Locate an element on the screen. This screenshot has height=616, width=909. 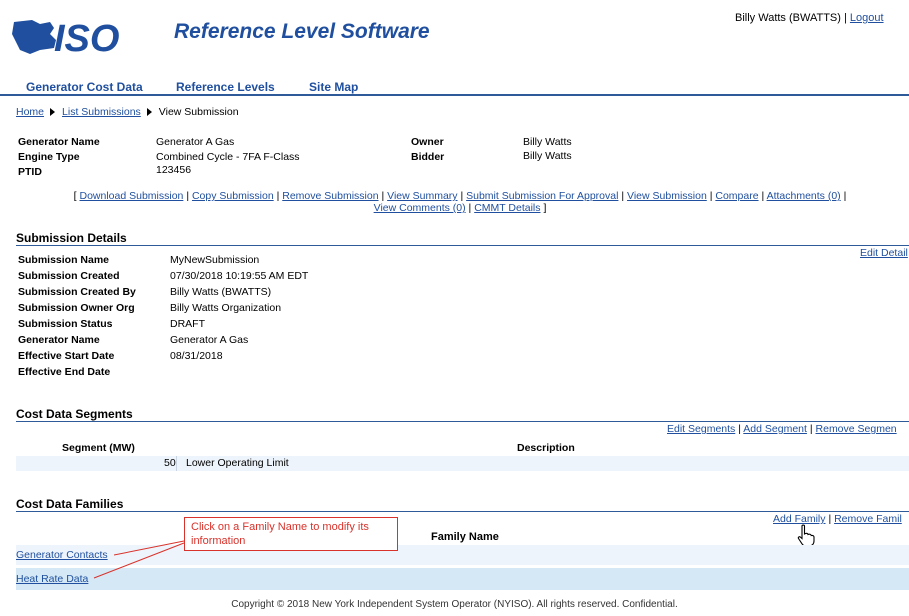
bidder-value: Billy Watts is located at coordinates (547, 156).